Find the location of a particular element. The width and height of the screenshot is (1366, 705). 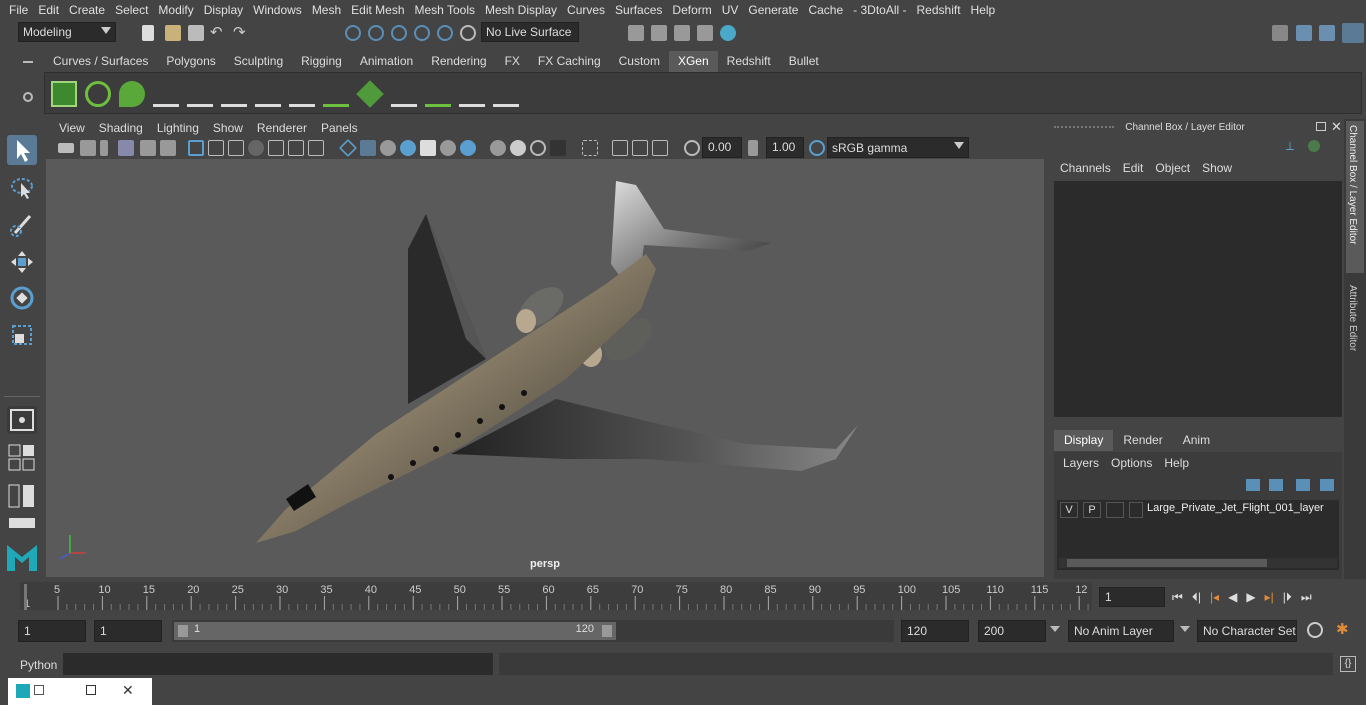

xgen-guide-add-icon is located at coordinates (234, 94).